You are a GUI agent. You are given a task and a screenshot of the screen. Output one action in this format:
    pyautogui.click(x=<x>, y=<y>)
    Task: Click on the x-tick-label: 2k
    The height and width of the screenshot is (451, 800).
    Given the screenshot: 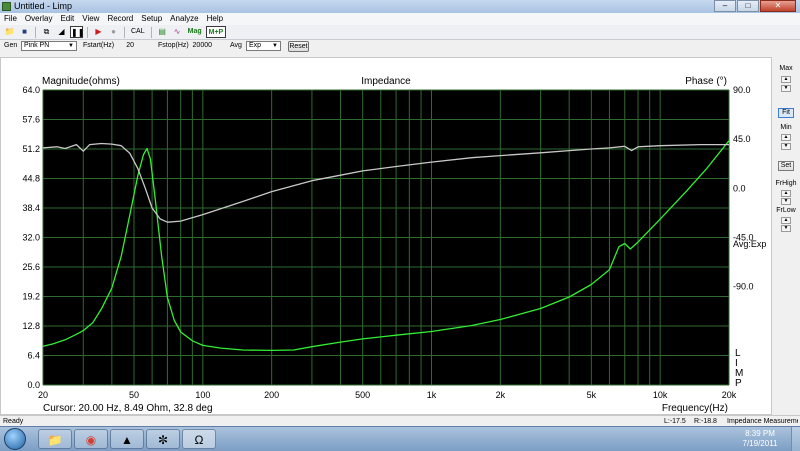 What is the action you would take?
    pyautogui.click(x=501, y=395)
    